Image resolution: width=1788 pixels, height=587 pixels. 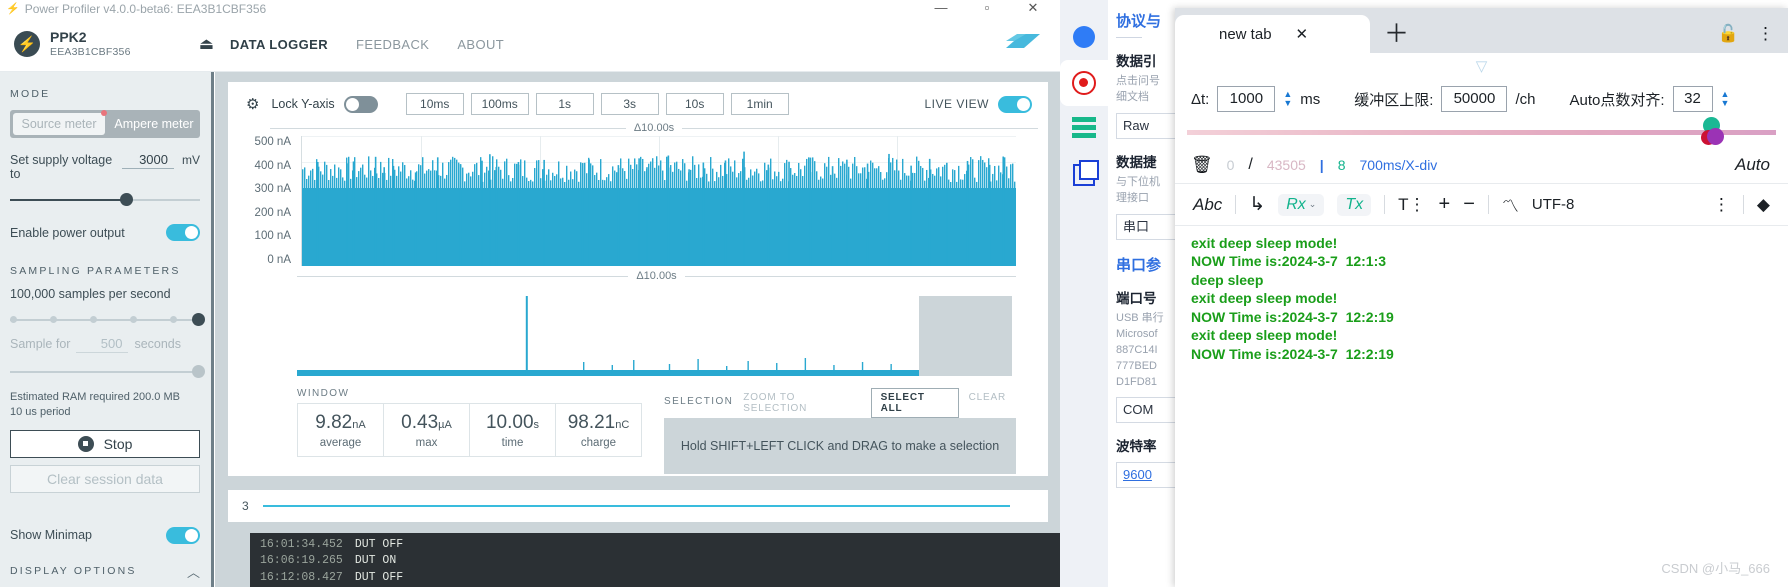 What do you see at coordinates (279, 44) in the screenshot?
I see `tab-data-logger: DATA LOGGER` at bounding box center [279, 44].